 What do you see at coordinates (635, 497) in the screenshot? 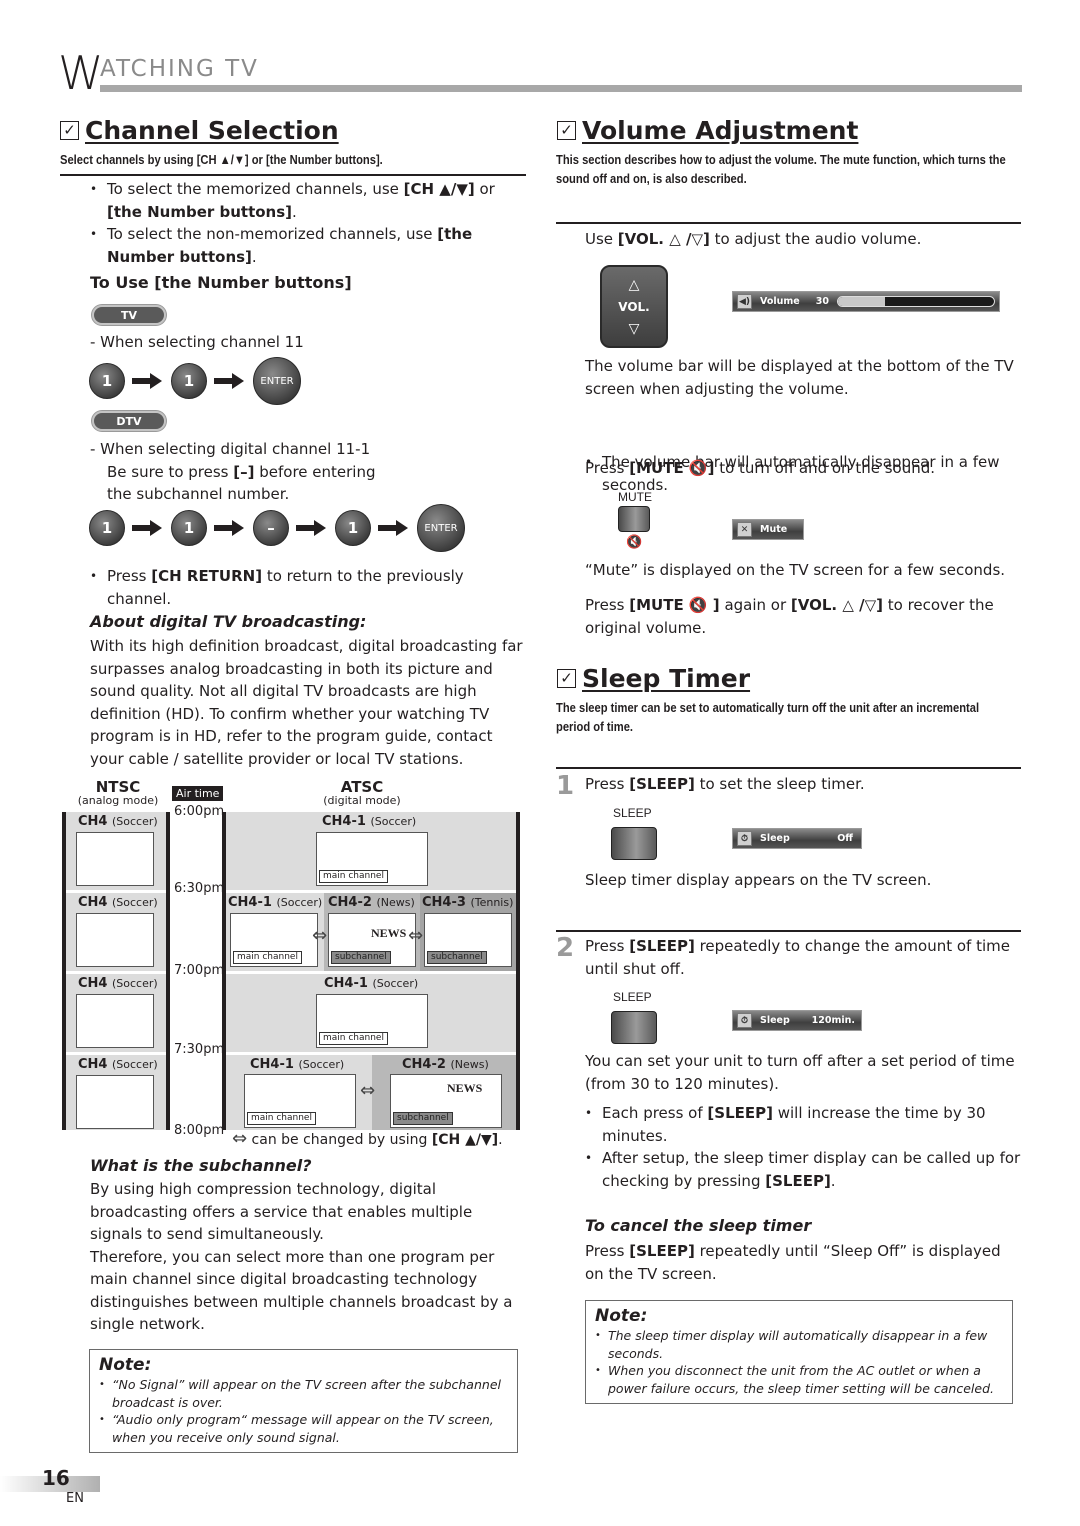
I see `mute-button-label: MUTE` at bounding box center [635, 497].